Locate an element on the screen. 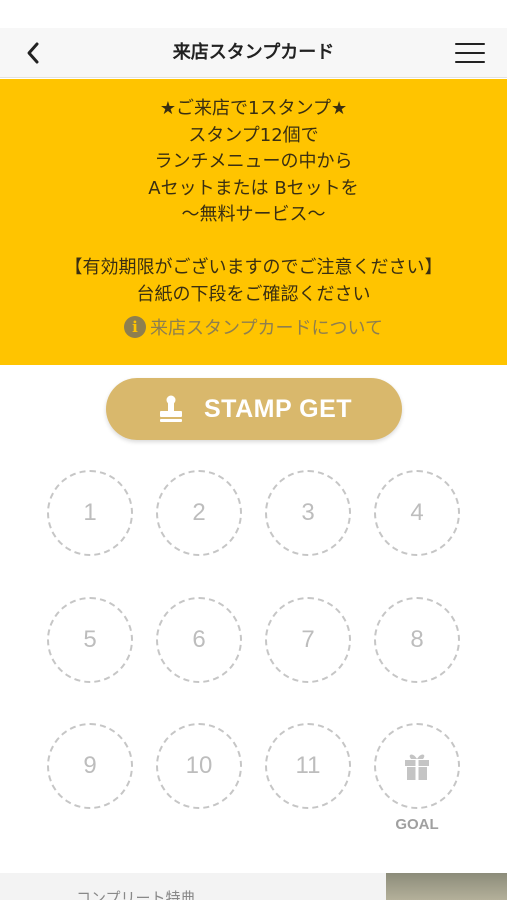  stamp-slot-goal is located at coordinates (417, 766).